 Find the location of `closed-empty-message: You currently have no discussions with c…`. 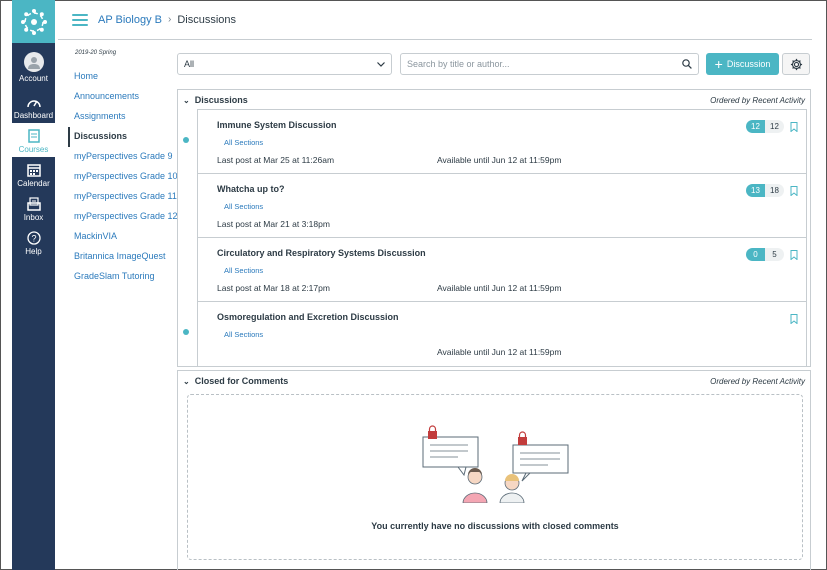

closed-empty-message: You currently have no discussions with c… is located at coordinates (495, 526).